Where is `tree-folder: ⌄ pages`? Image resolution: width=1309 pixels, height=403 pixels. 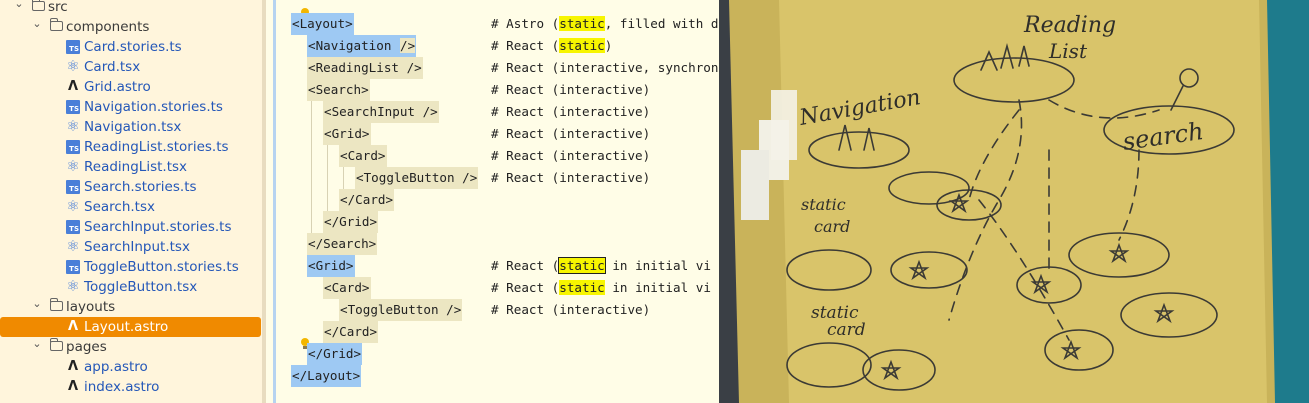
tree-folder: ⌄ pages is located at coordinates (133, 347).